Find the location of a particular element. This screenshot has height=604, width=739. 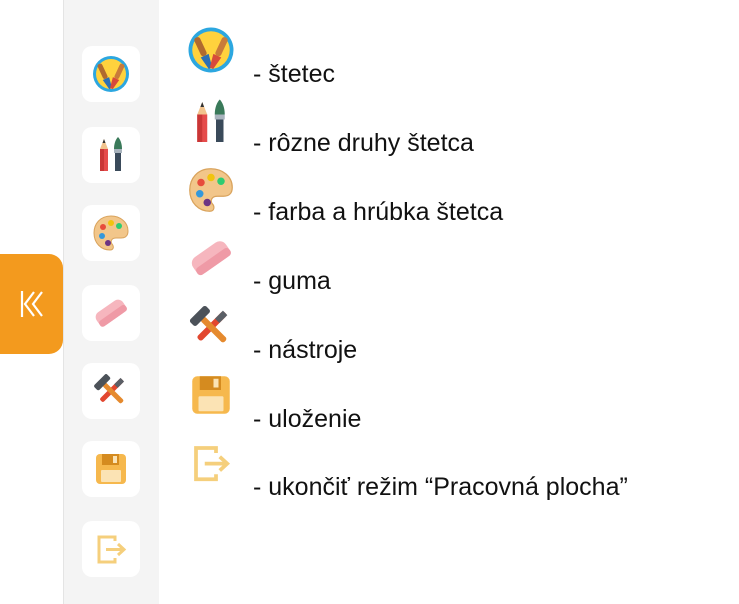

collapse-sidebar-tab is located at coordinates (31, 304).